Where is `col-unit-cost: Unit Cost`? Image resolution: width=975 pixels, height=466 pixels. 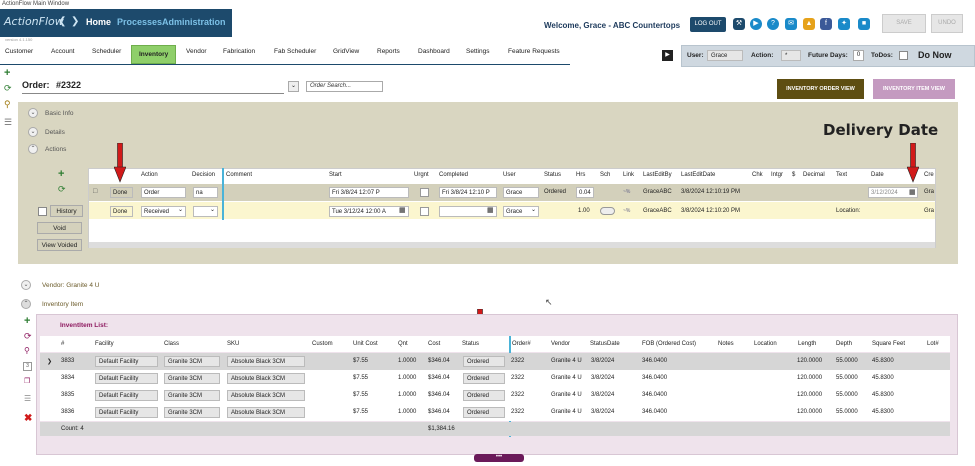
col-unit-cost: Unit Cost is located at coordinates (365, 344).